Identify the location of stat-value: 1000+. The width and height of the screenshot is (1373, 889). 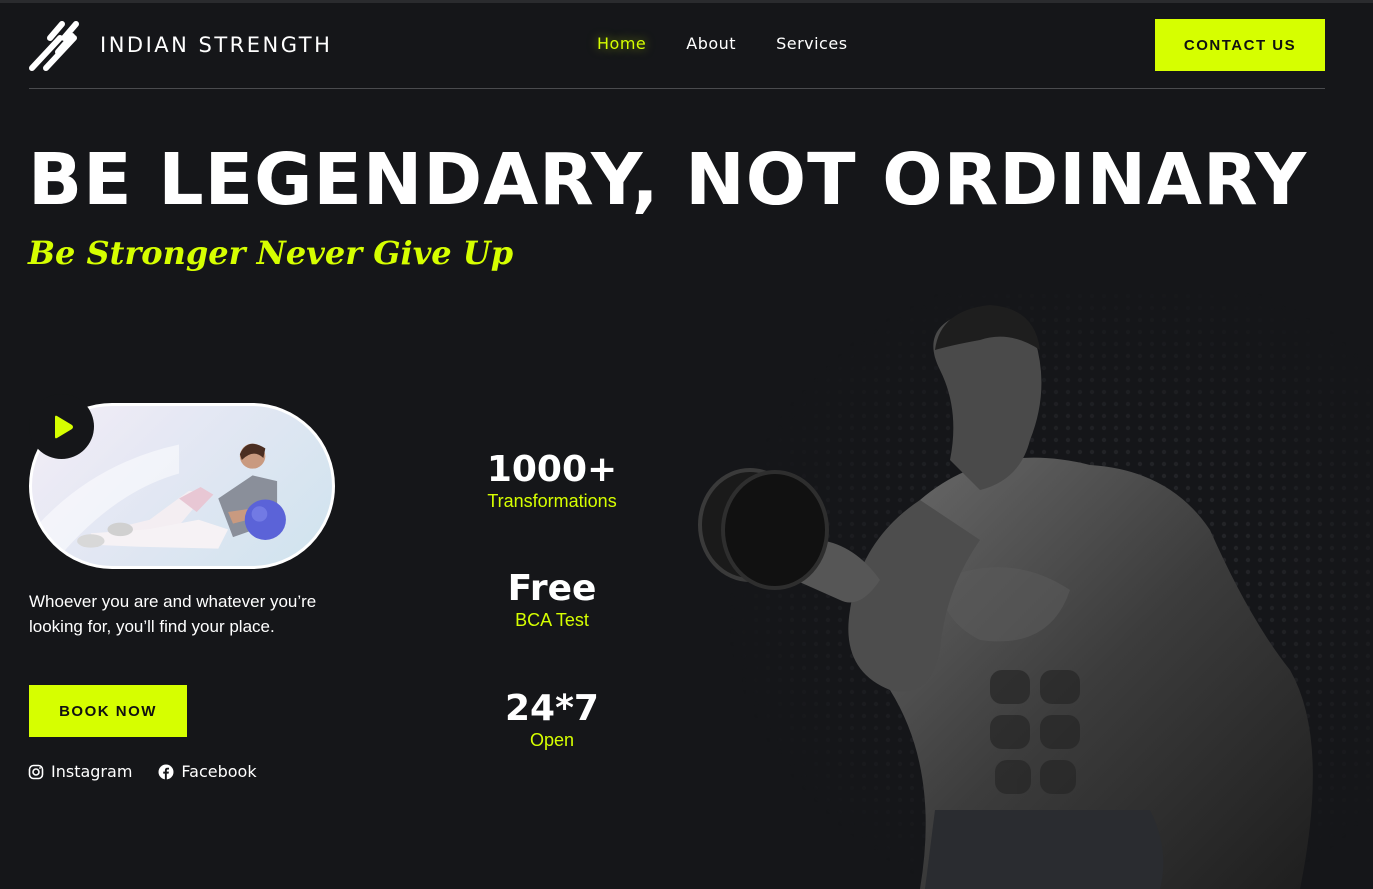
(552, 469).